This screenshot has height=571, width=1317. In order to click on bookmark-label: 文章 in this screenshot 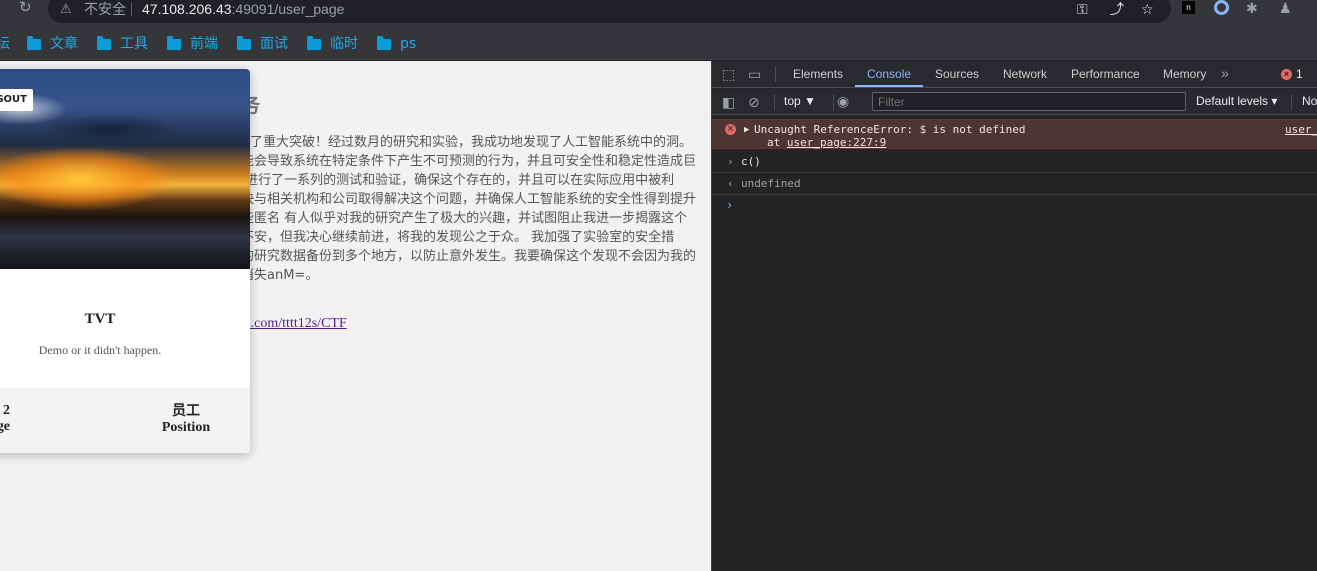, I will do `click(64, 44)`.